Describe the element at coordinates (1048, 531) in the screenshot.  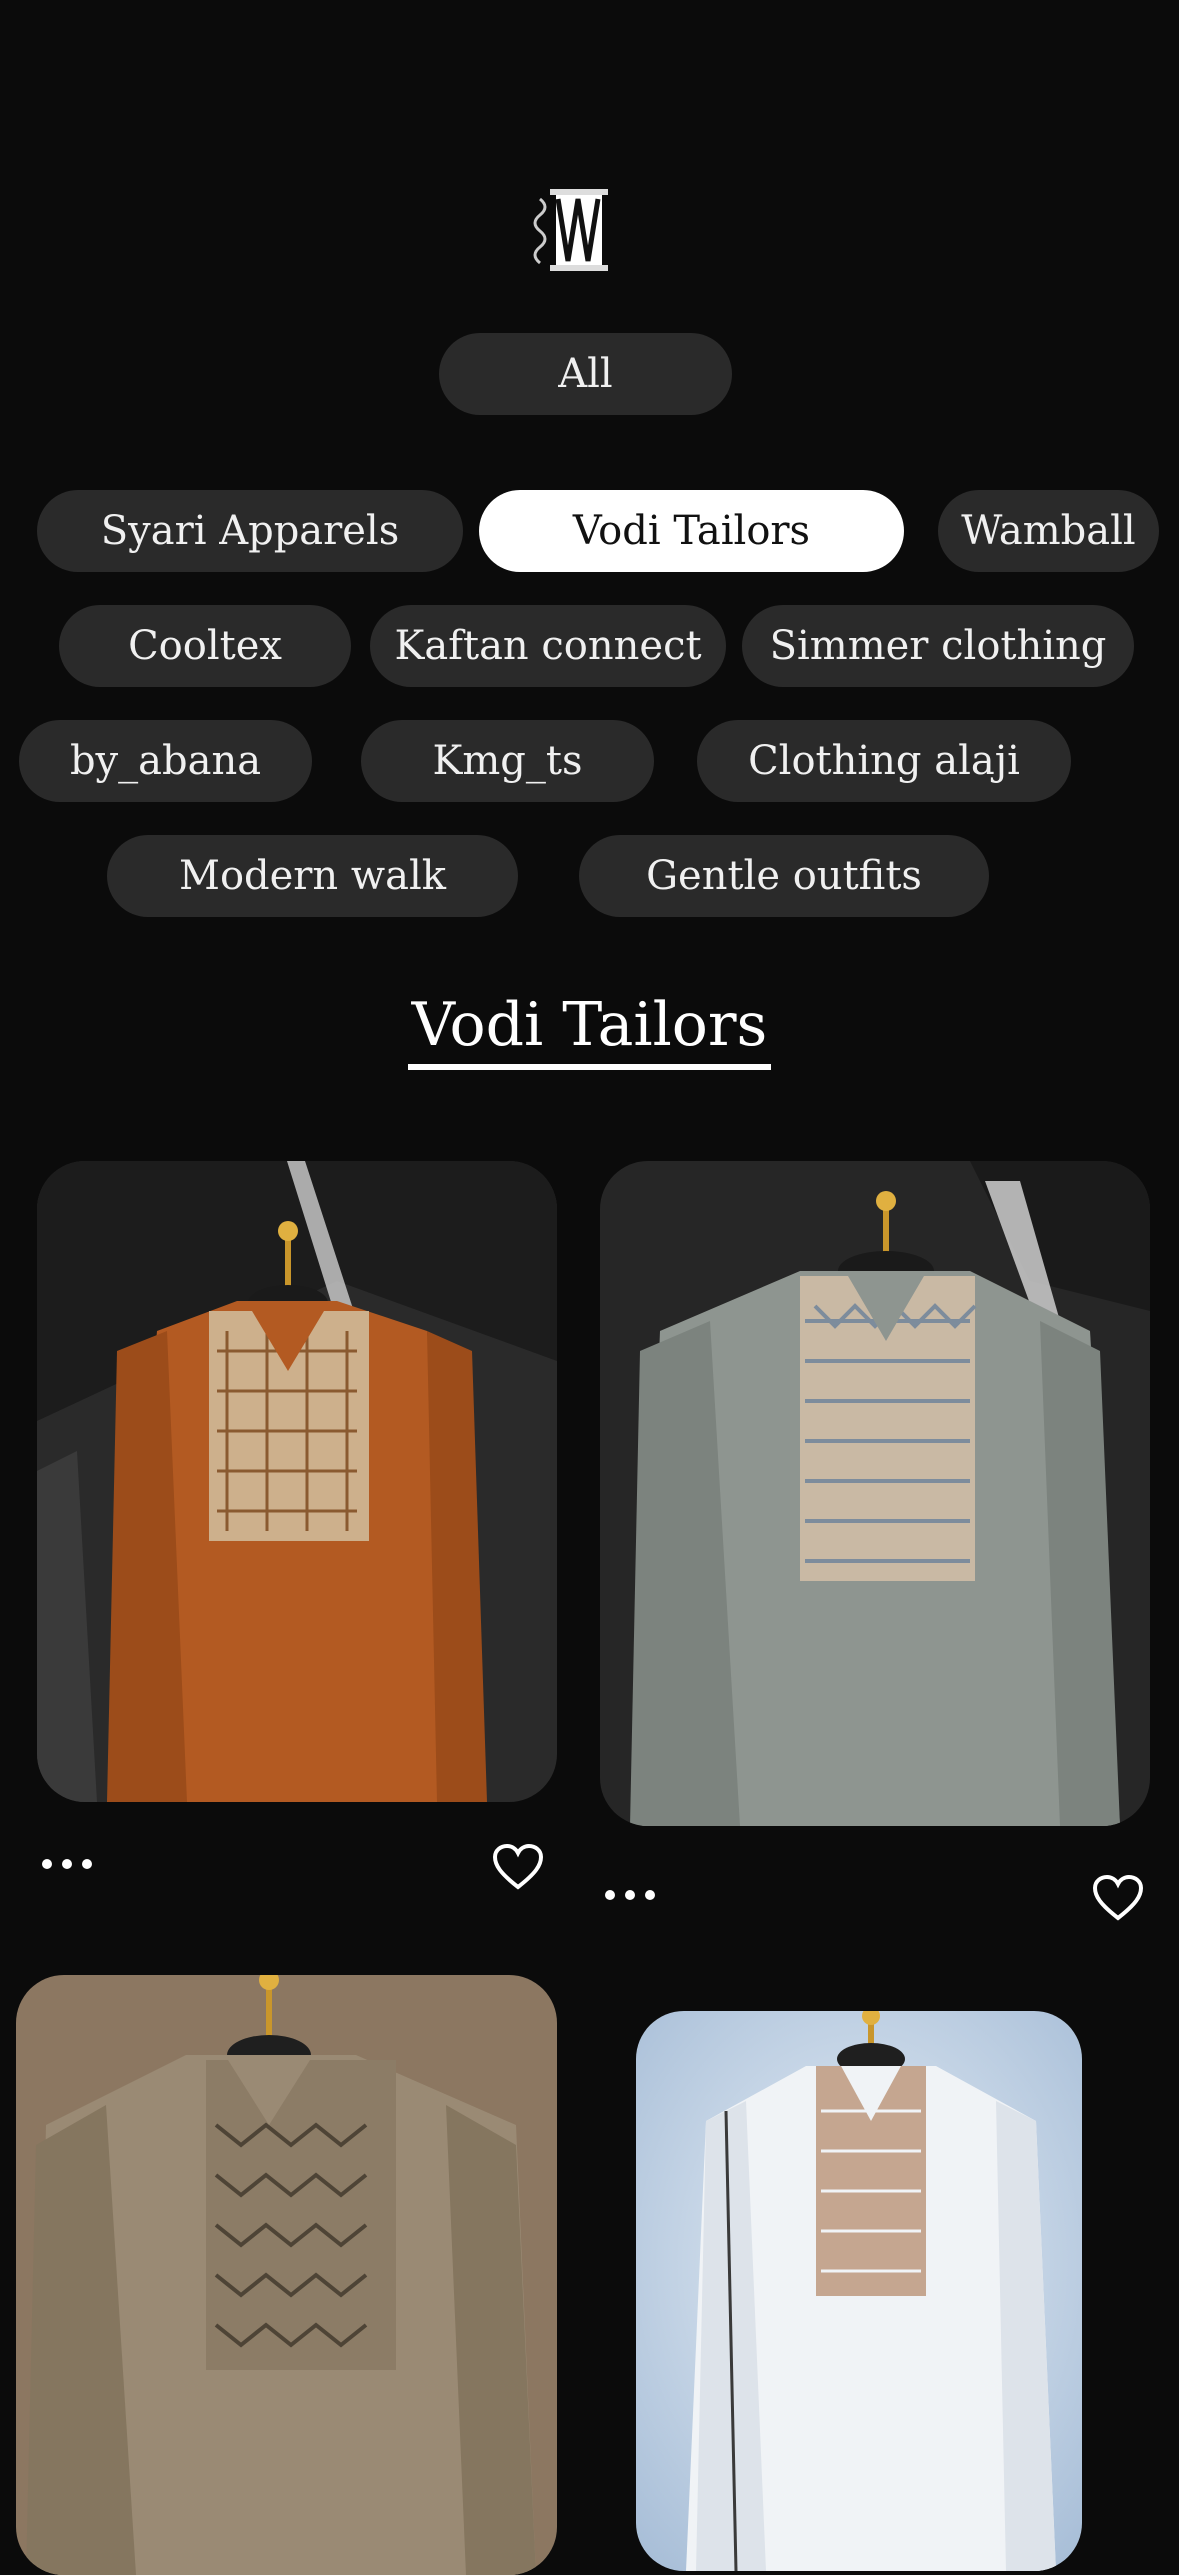
I see `filter-chip-wamball: Wamball` at that location.